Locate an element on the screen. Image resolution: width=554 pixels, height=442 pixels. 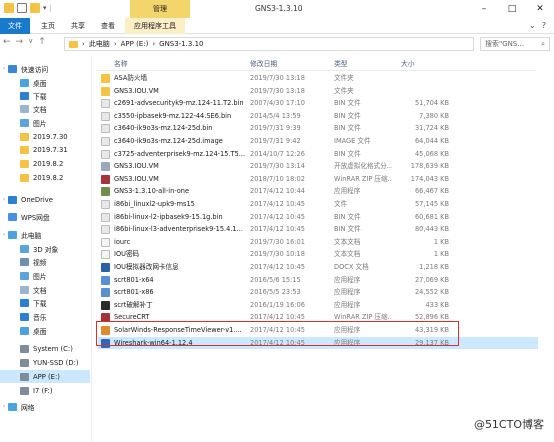
tab-app-tools: 应用程序工具 is located at coordinates (155, 26).